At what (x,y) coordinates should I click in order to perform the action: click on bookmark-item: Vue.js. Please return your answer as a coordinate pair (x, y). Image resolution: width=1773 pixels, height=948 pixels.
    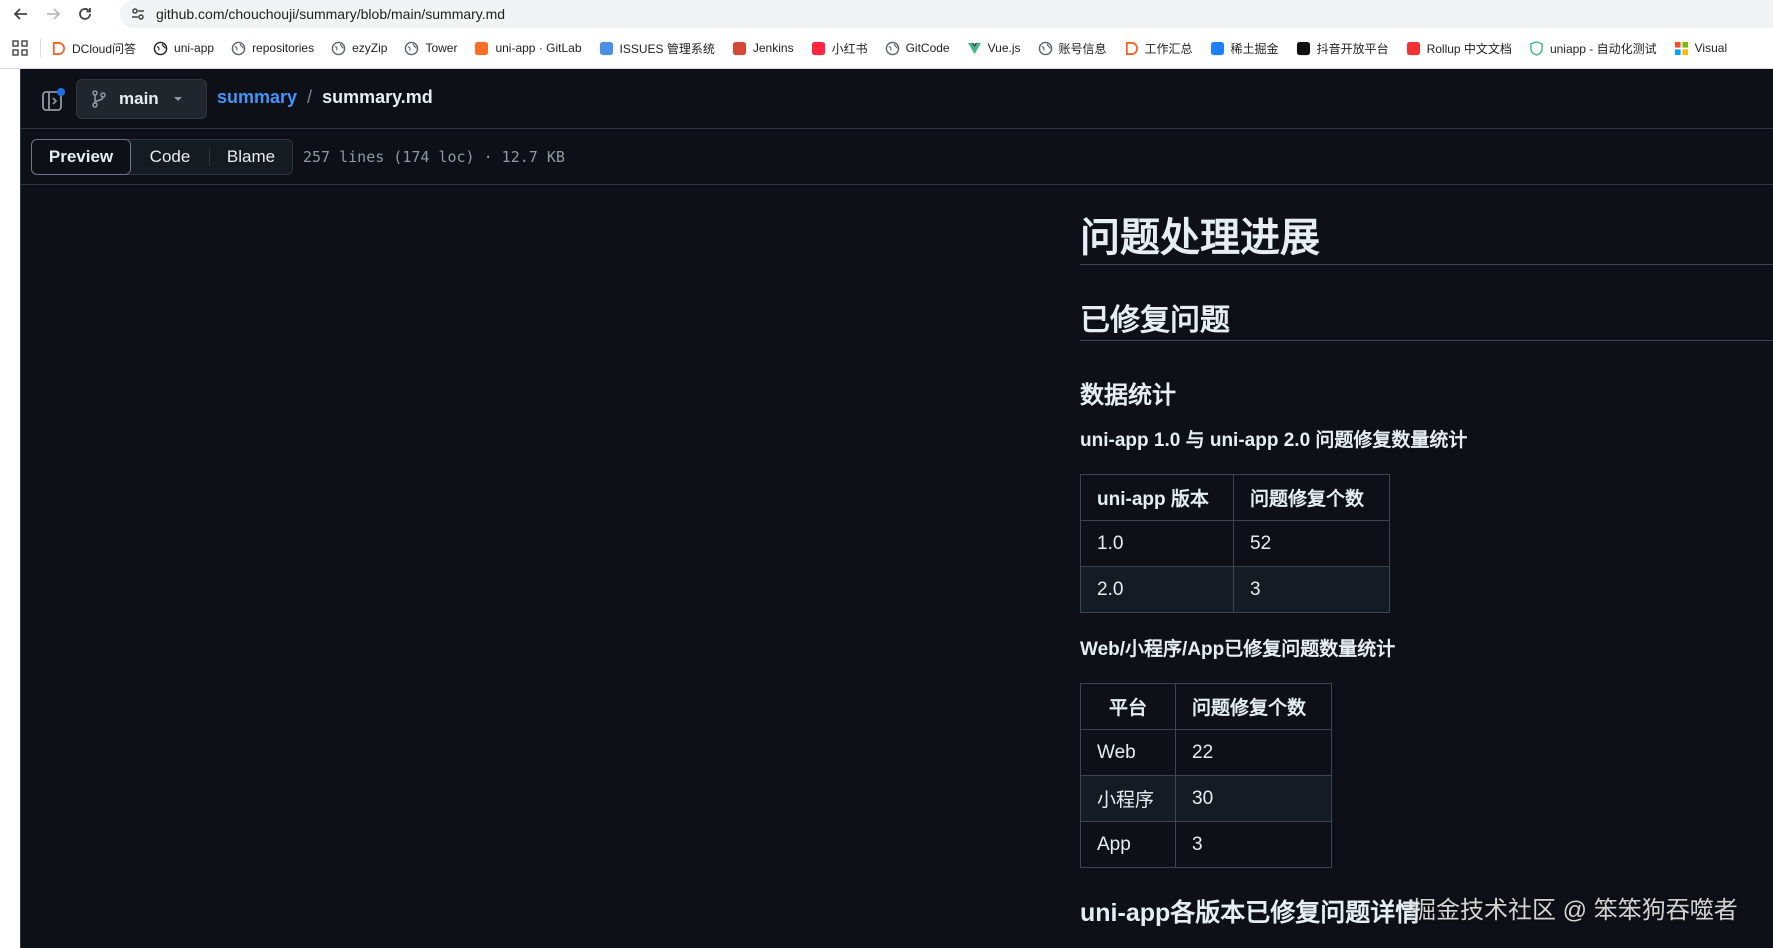
    Looking at the image, I should click on (994, 48).